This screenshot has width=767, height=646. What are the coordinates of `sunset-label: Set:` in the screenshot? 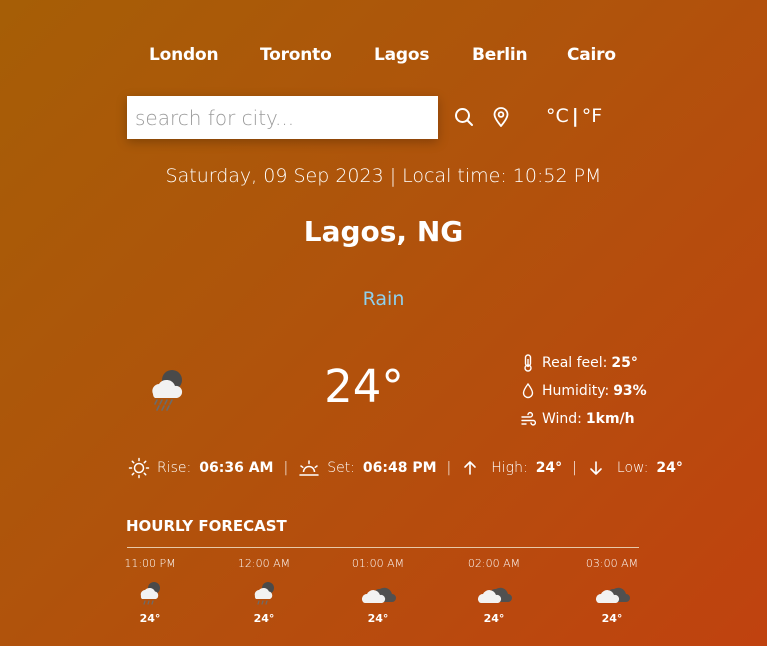 It's located at (341, 468).